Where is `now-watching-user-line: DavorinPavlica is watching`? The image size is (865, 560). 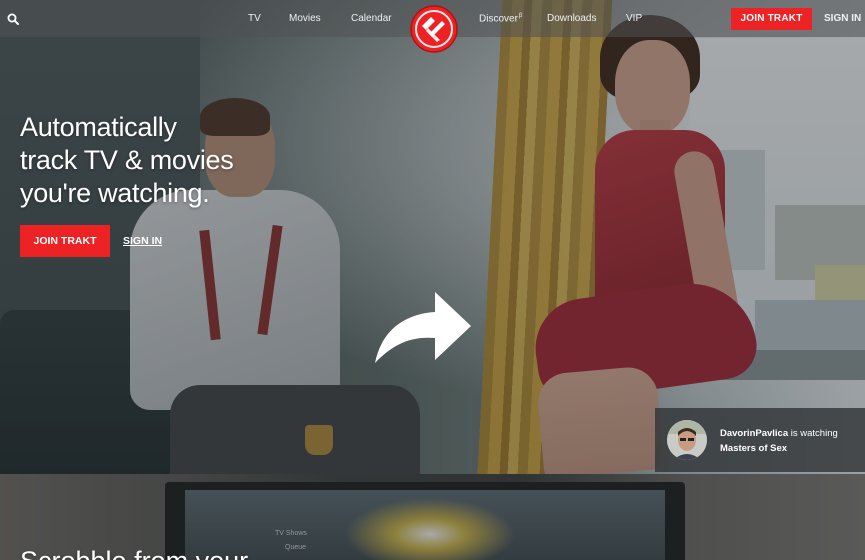
now-watching-user-line: DavorinPavlica is watching is located at coordinates (779, 433).